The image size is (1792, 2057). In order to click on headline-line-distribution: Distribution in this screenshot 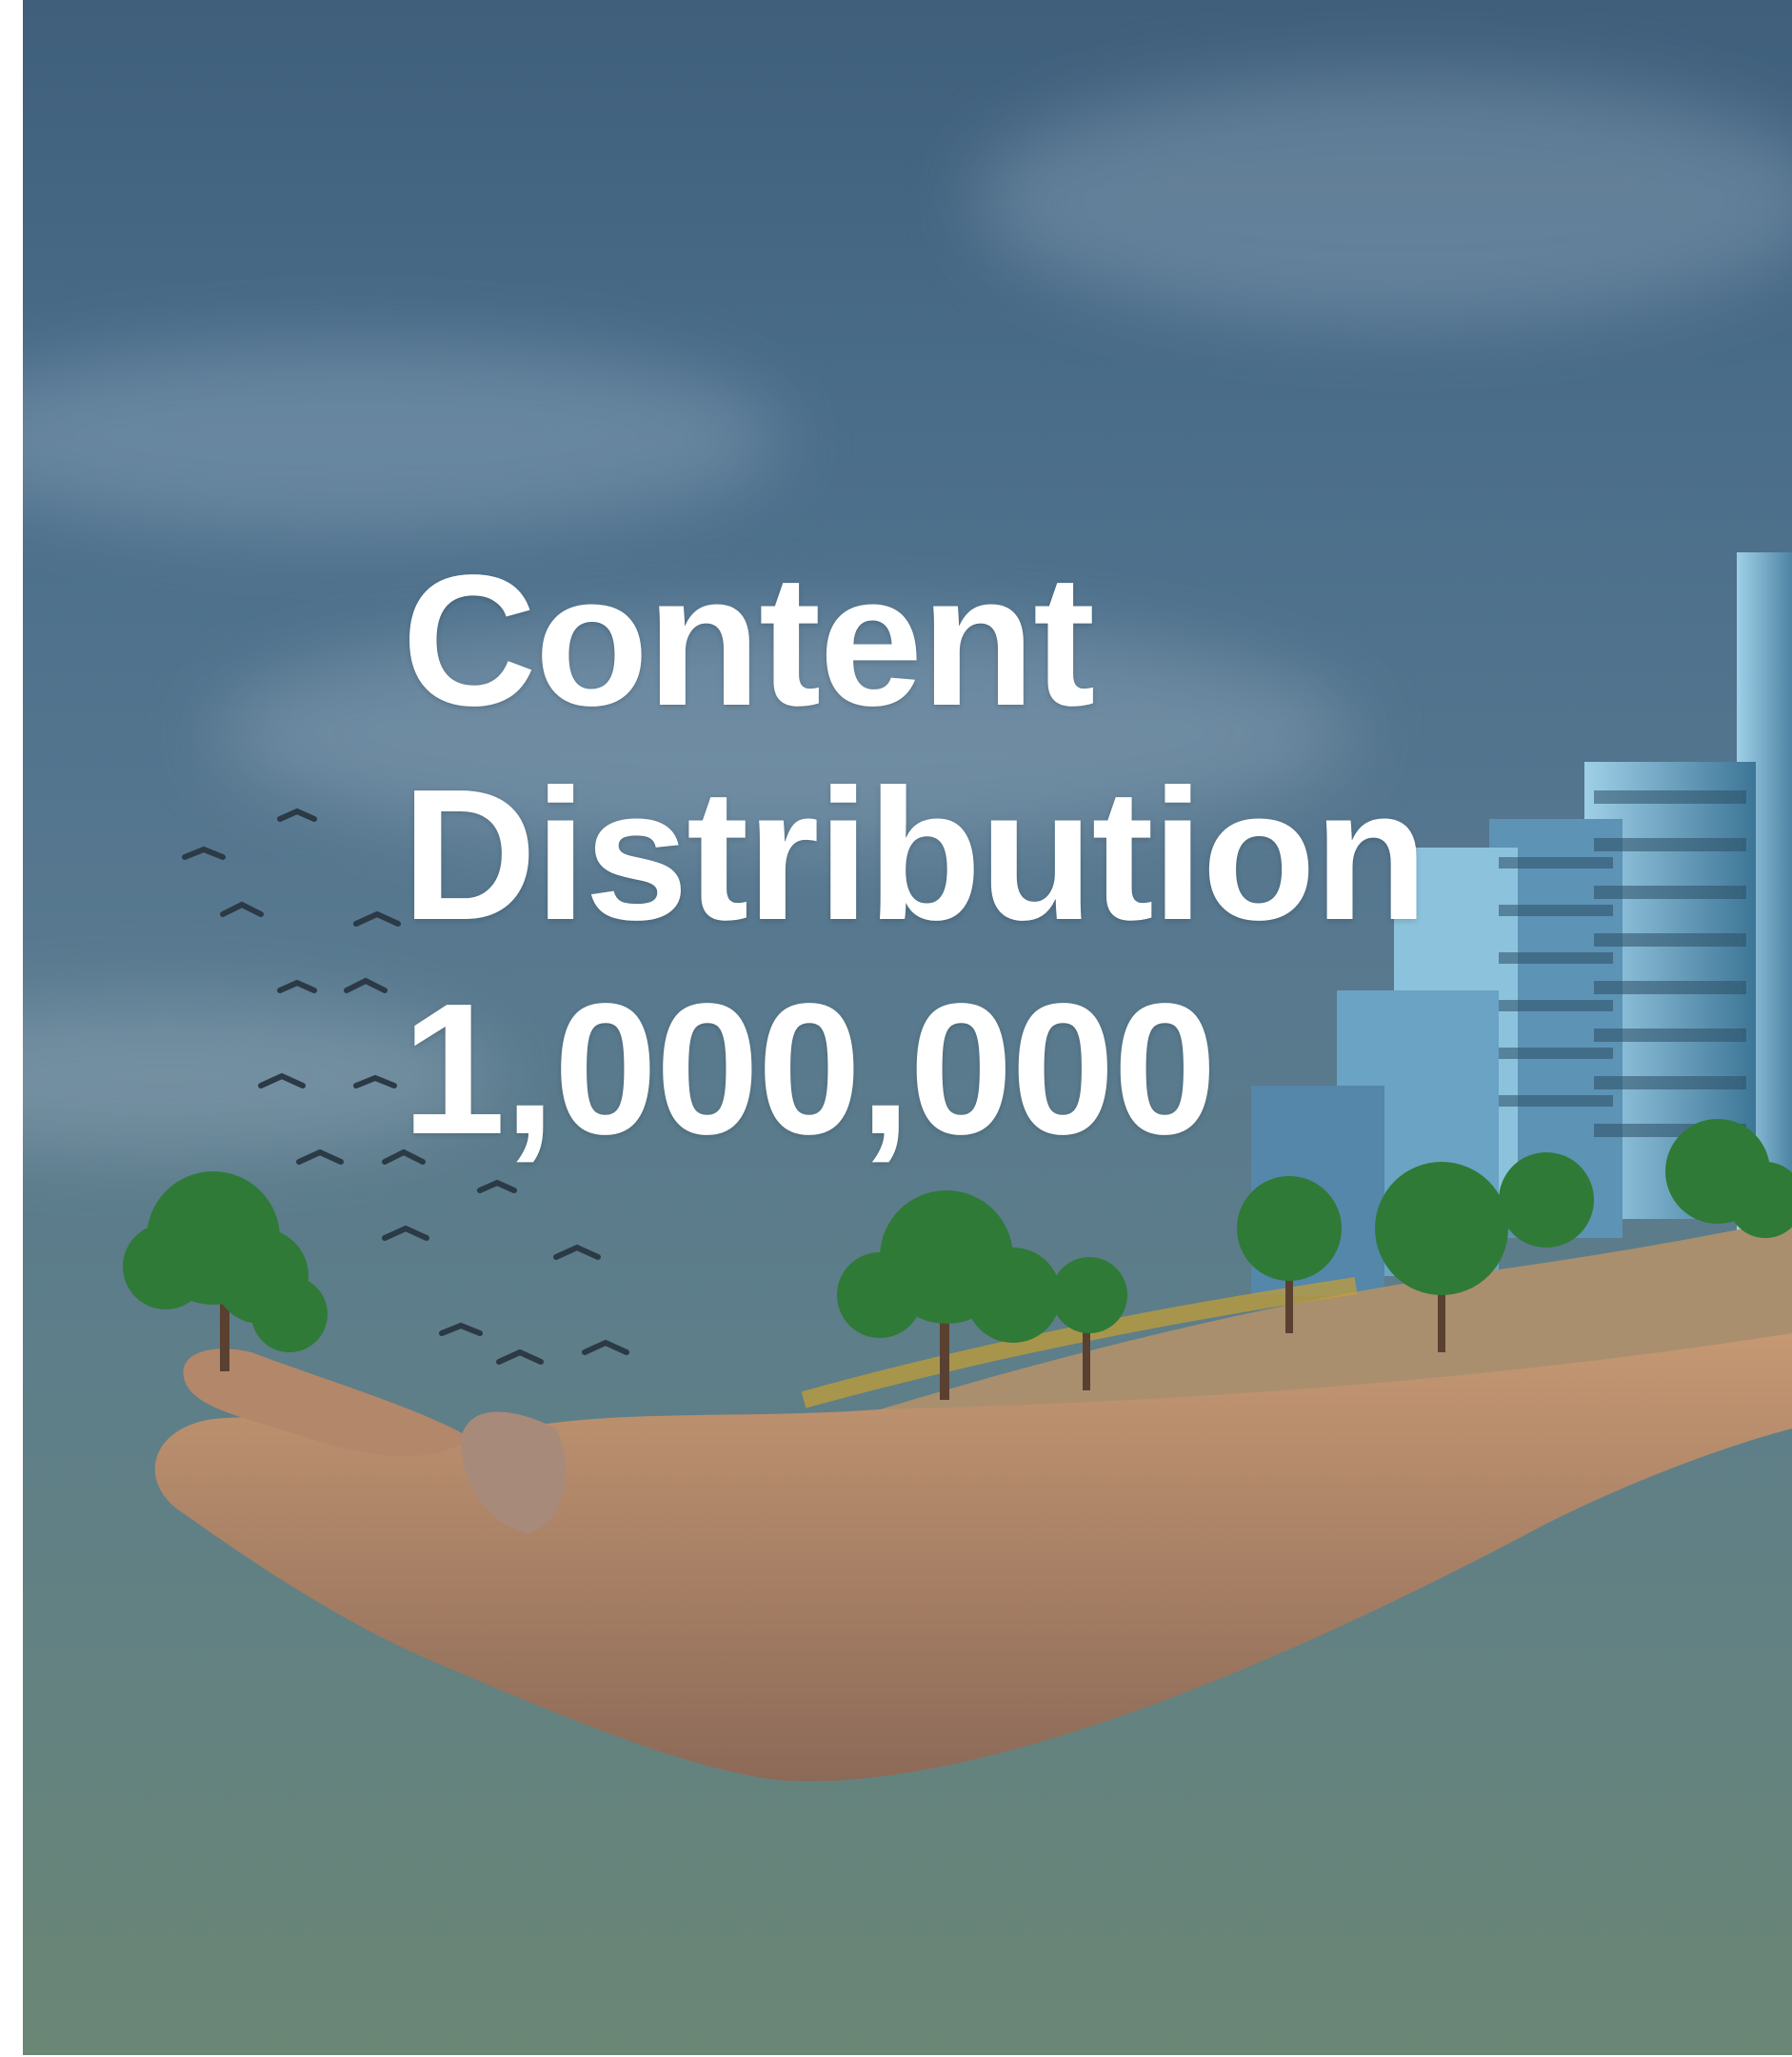, I will do `click(915, 854)`.